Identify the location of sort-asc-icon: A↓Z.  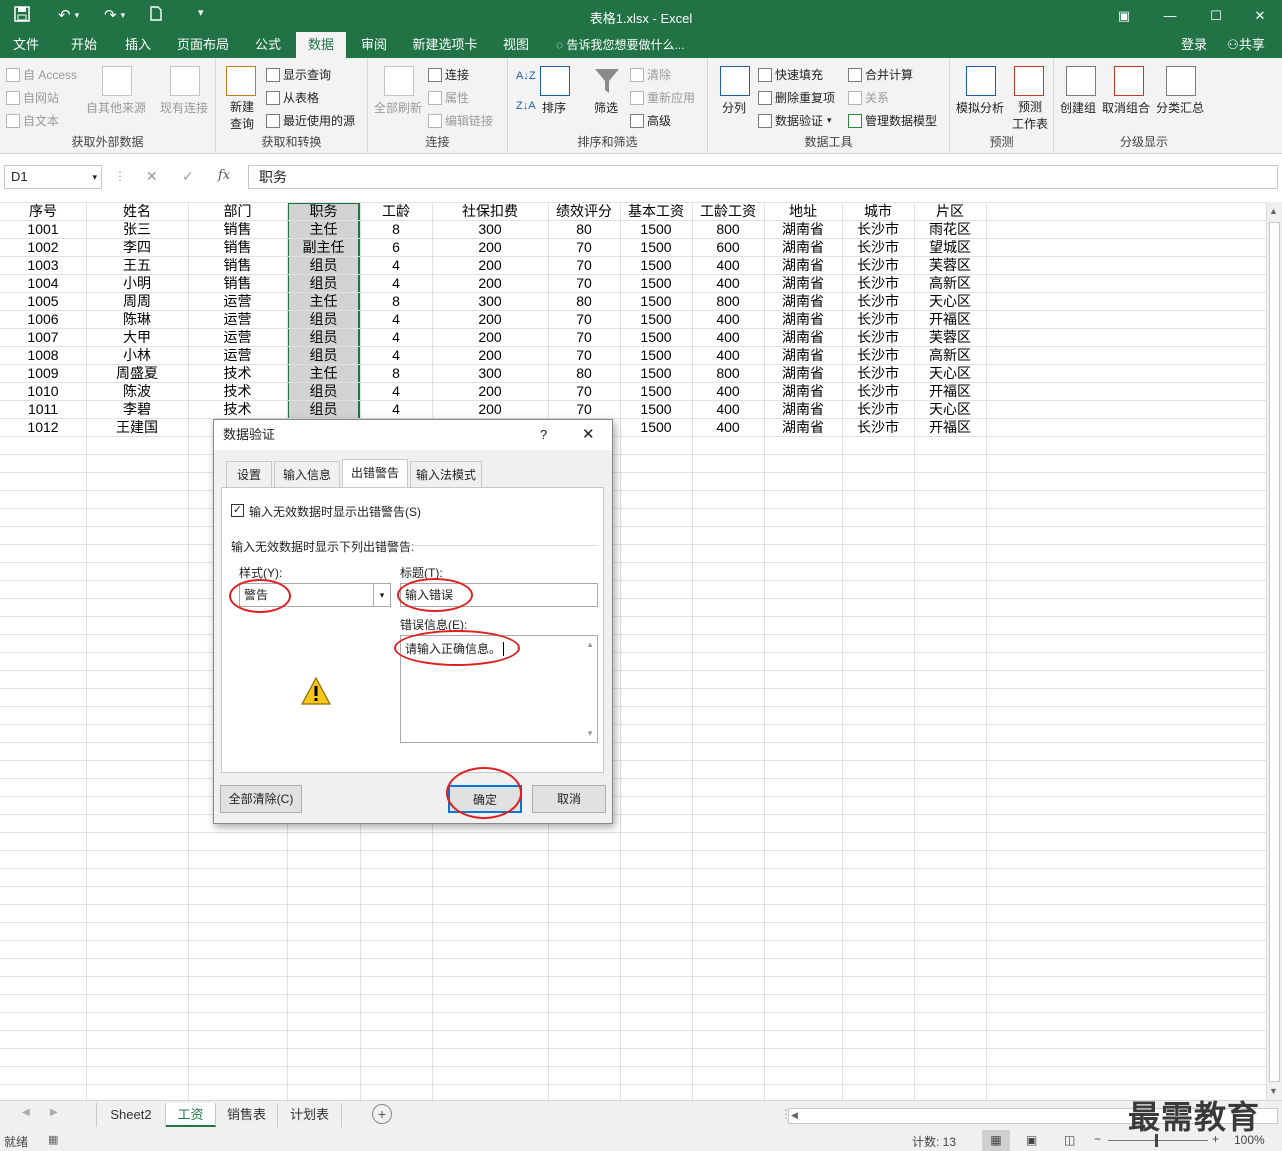
(526, 76).